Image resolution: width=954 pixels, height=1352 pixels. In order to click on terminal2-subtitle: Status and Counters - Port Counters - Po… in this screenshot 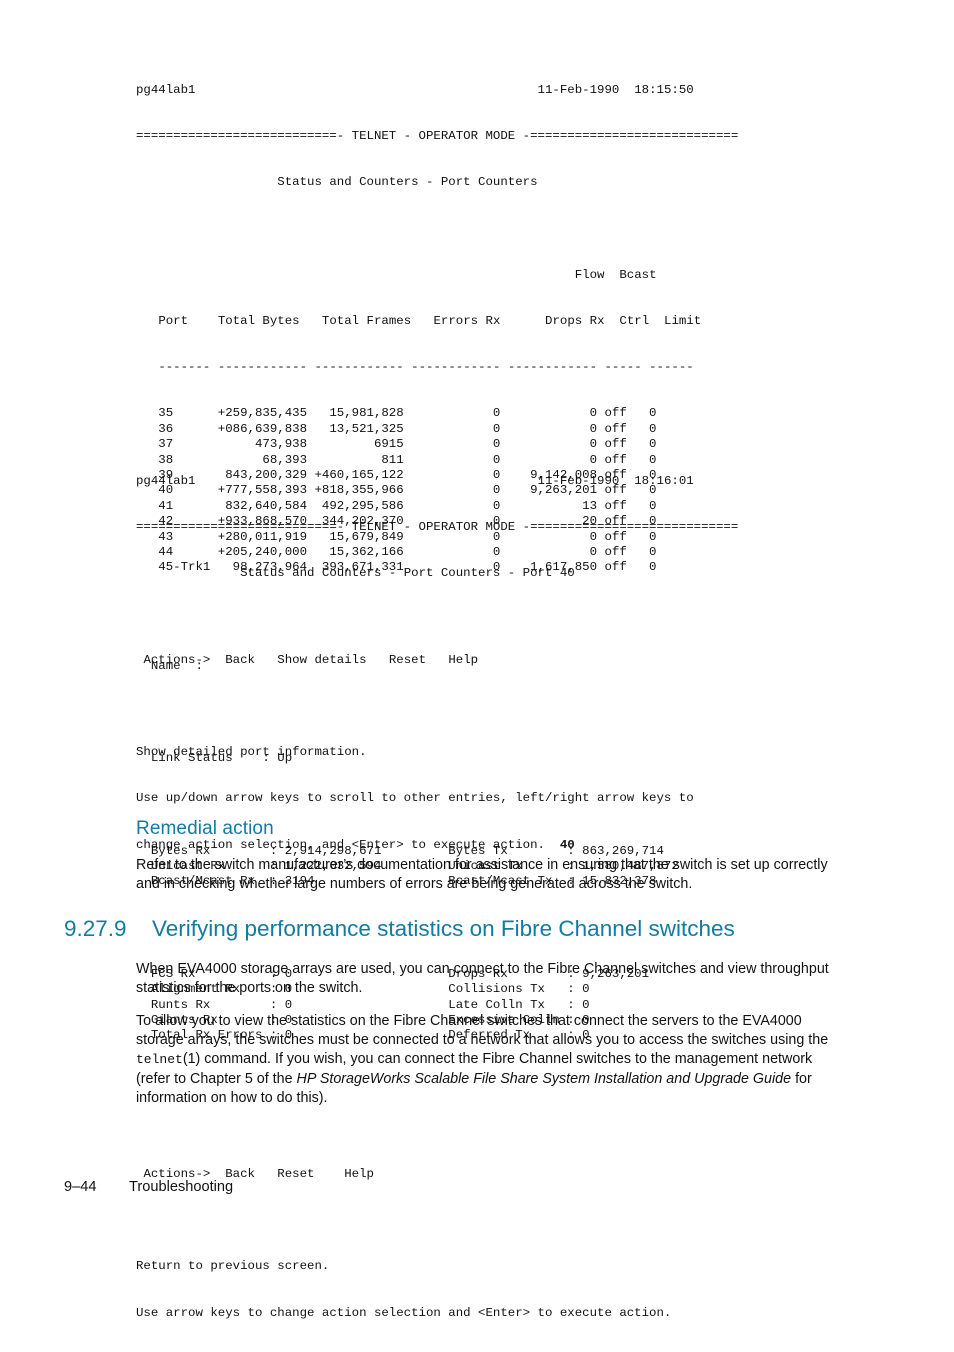, I will do `click(407, 573)`.